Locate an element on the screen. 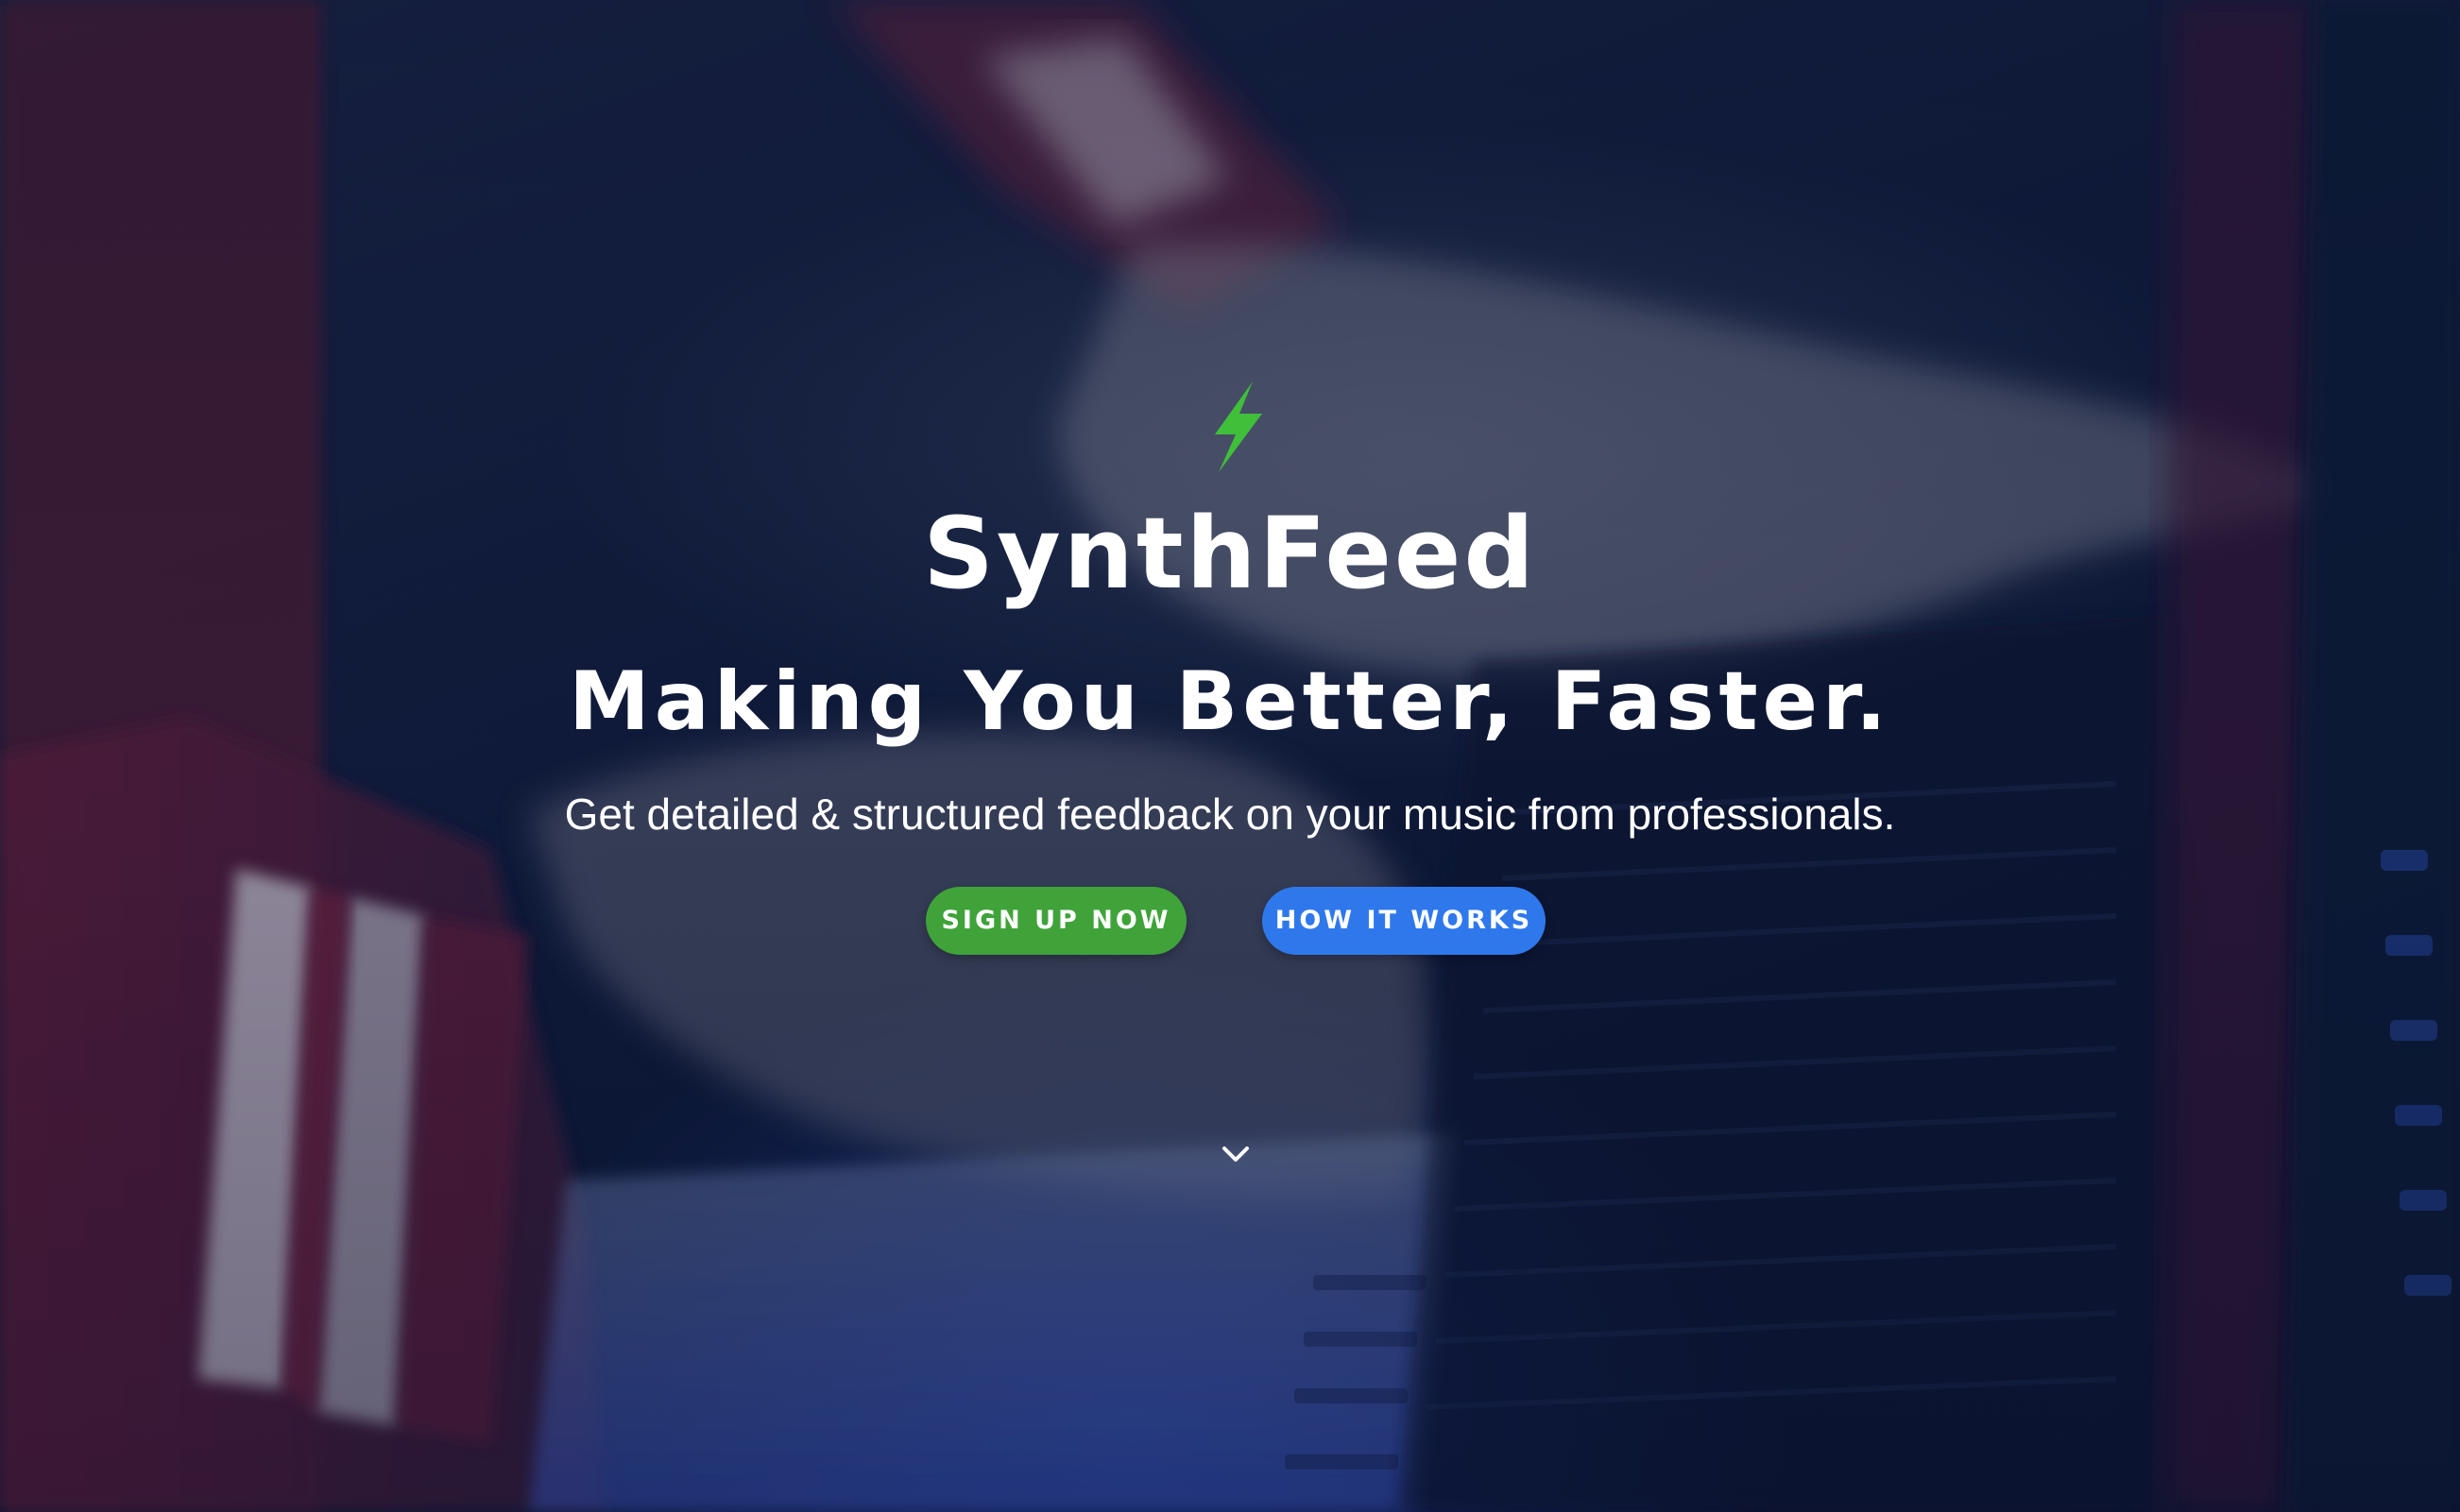 The width and height of the screenshot is (2460, 1512). brand-name: SynthFeed is located at coordinates (1230, 553).